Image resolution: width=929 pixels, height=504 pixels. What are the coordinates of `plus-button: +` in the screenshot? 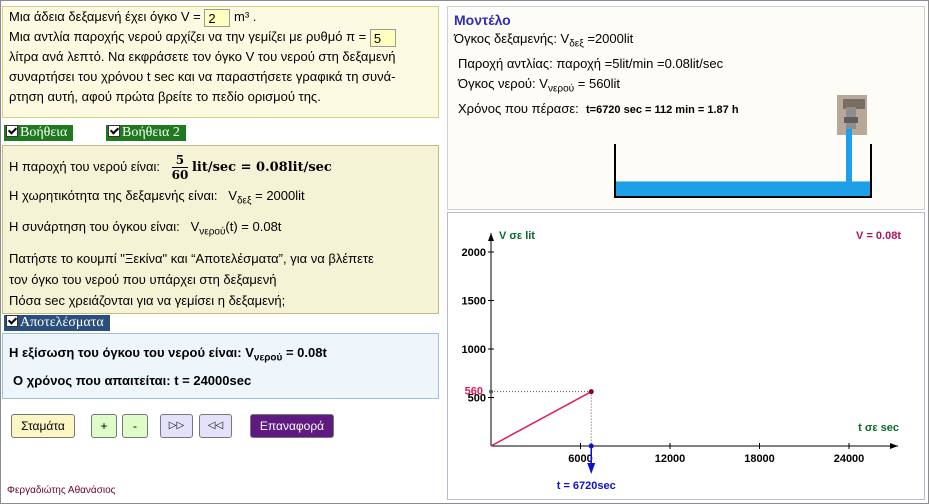 It's located at (104, 426).